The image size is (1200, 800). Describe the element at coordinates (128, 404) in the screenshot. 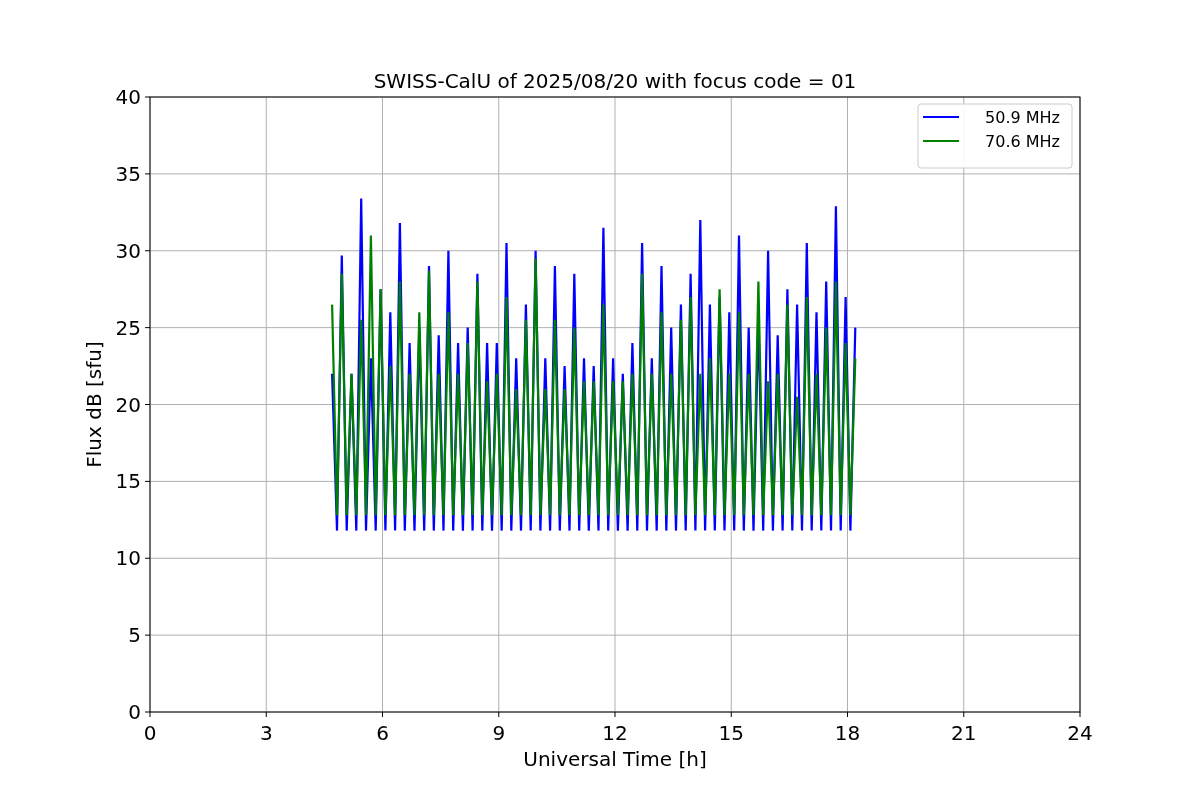

I see `y-tick-label: 20` at that location.